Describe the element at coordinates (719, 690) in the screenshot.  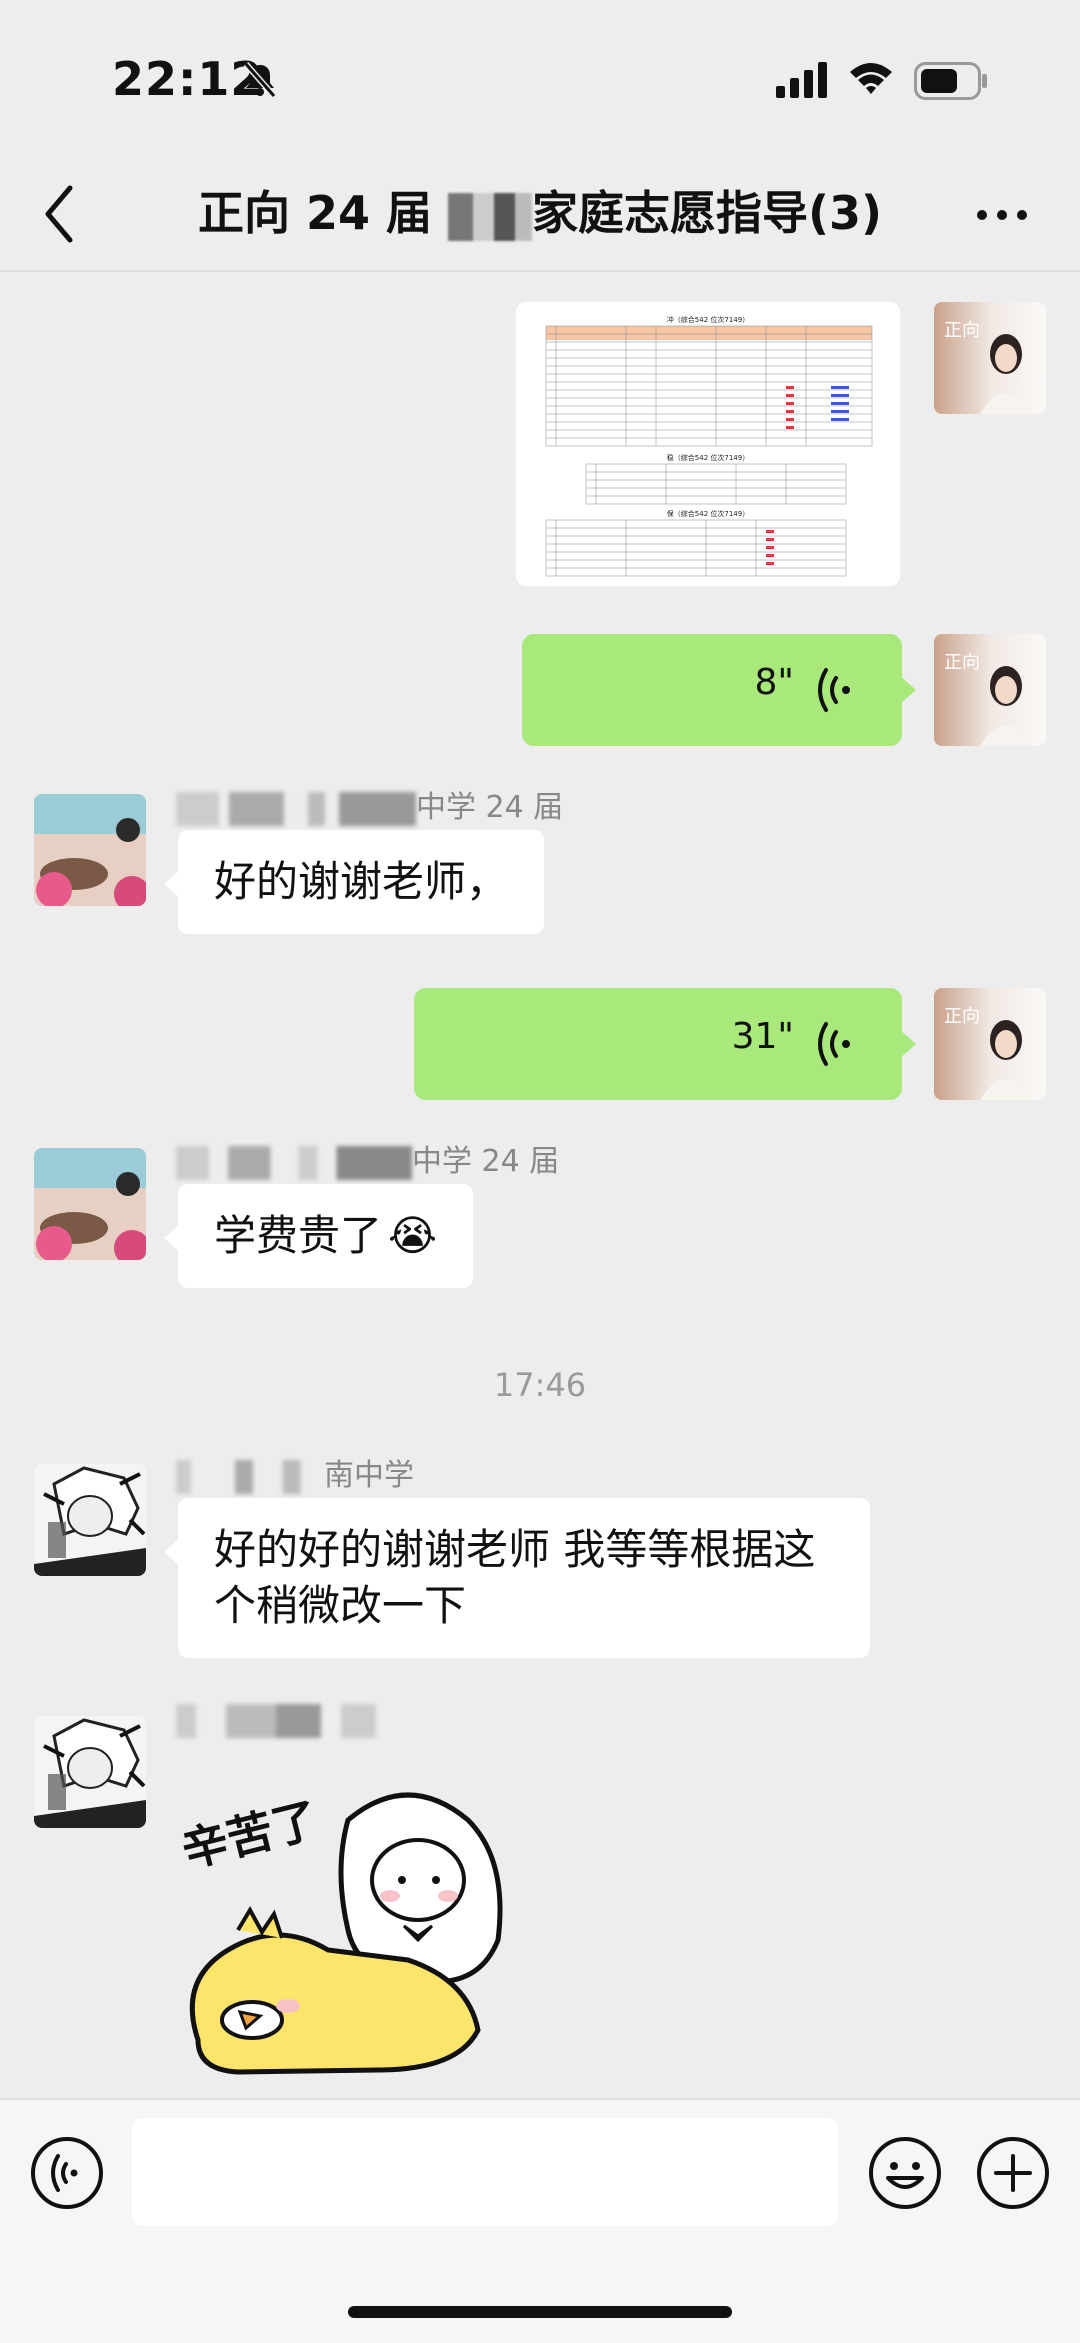
I see `voice-message: 8"` at that location.